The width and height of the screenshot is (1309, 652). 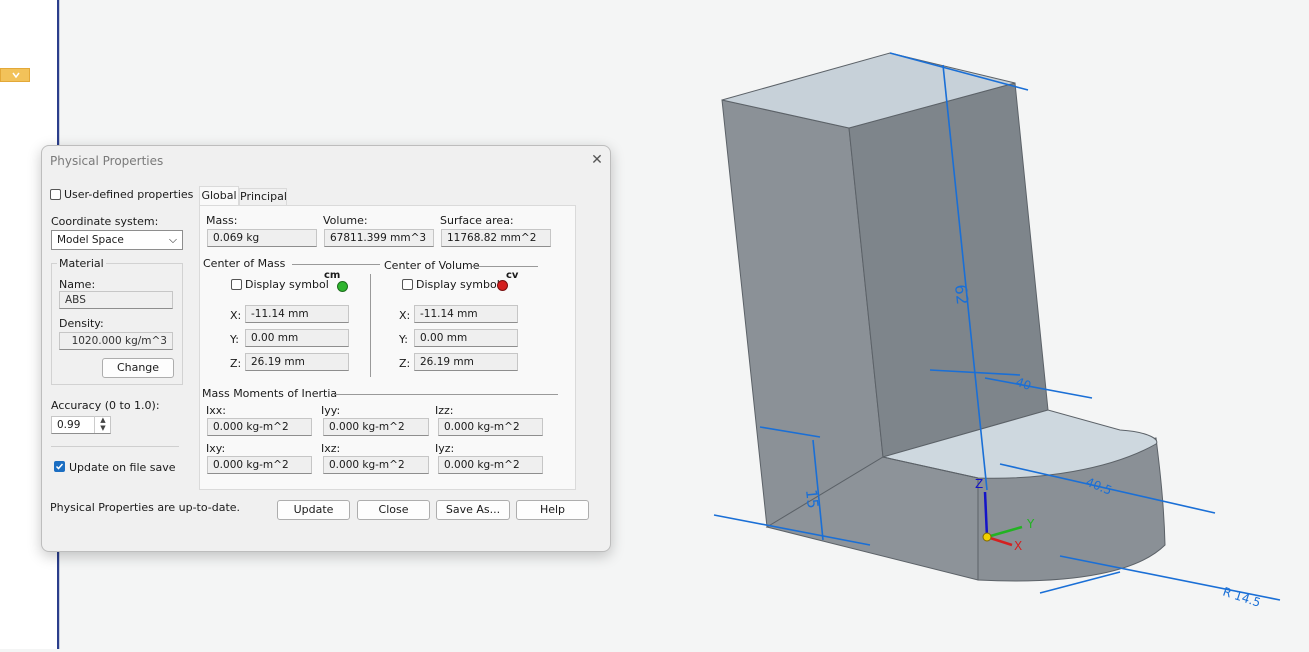 What do you see at coordinates (105, 221) in the screenshot?
I see `coordinate-system-label: Coordinate system:` at bounding box center [105, 221].